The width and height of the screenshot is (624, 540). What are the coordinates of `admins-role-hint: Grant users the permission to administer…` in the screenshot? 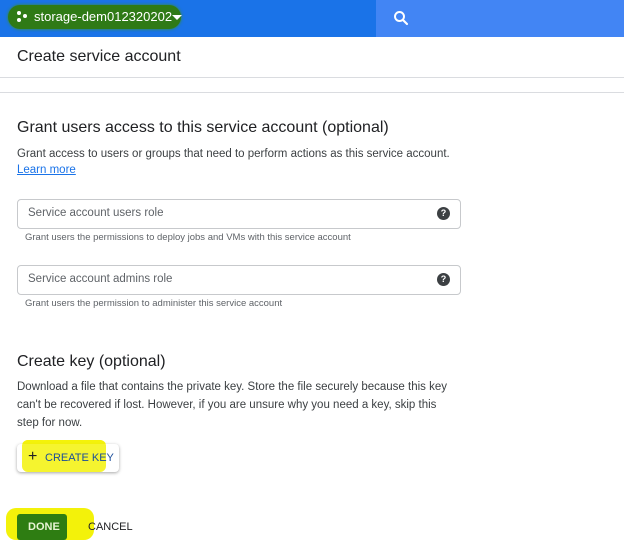 It's located at (154, 303).